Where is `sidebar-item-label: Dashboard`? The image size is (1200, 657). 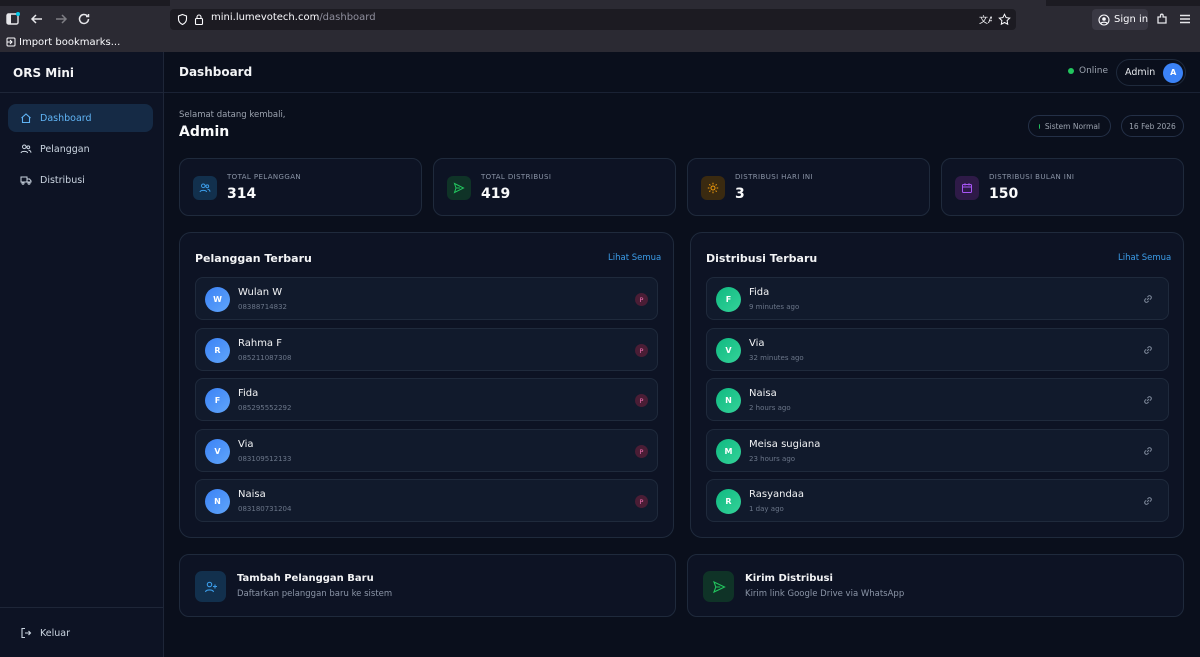 sidebar-item-label: Dashboard is located at coordinates (66, 118).